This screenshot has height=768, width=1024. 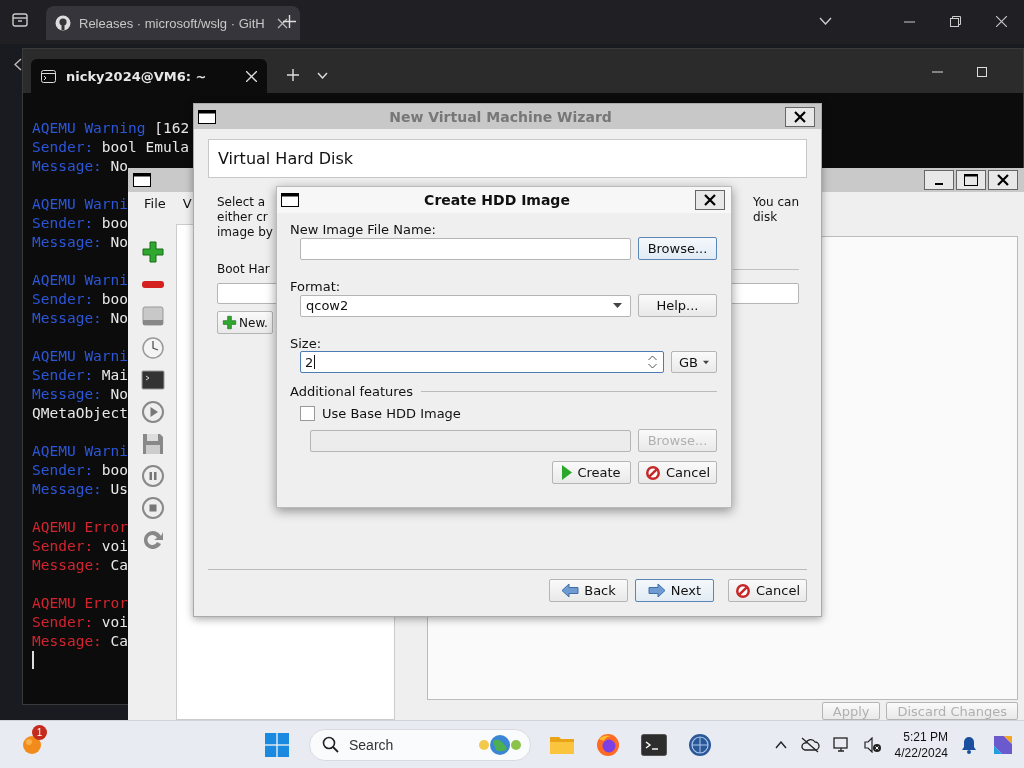 What do you see at coordinates (33, 660) in the screenshot?
I see `text-cursor` at bounding box center [33, 660].